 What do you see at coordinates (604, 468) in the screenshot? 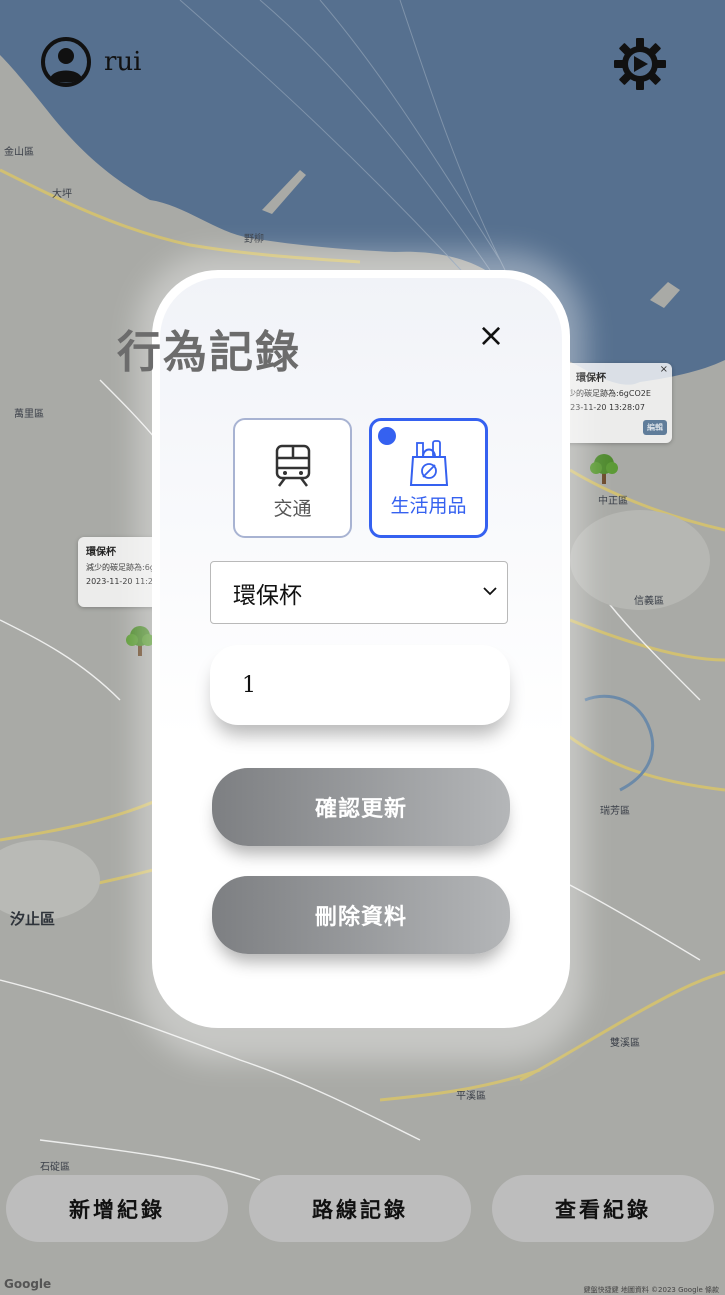
I see `tree-marker-icon` at bounding box center [604, 468].